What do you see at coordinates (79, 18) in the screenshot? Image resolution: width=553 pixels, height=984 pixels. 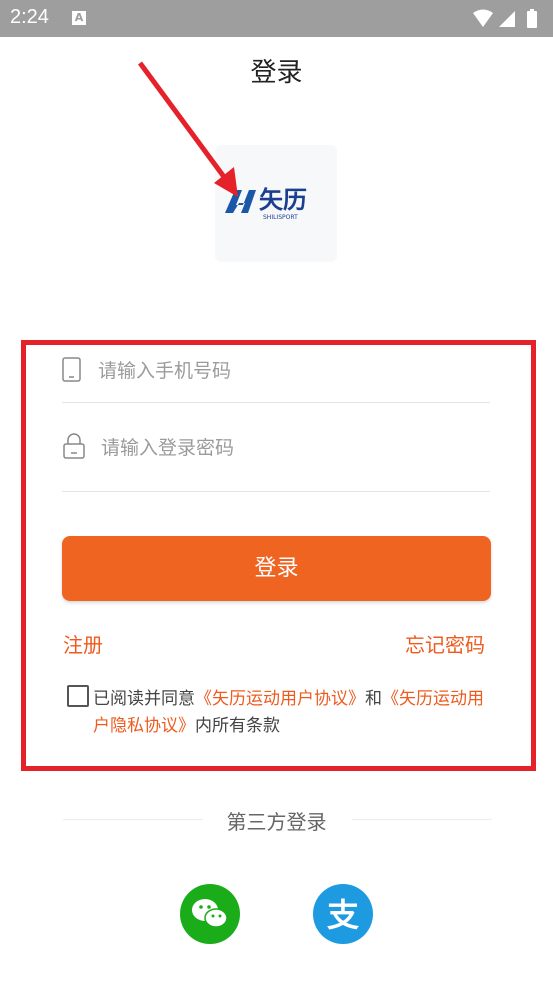 I see `notification-icon: A` at bounding box center [79, 18].